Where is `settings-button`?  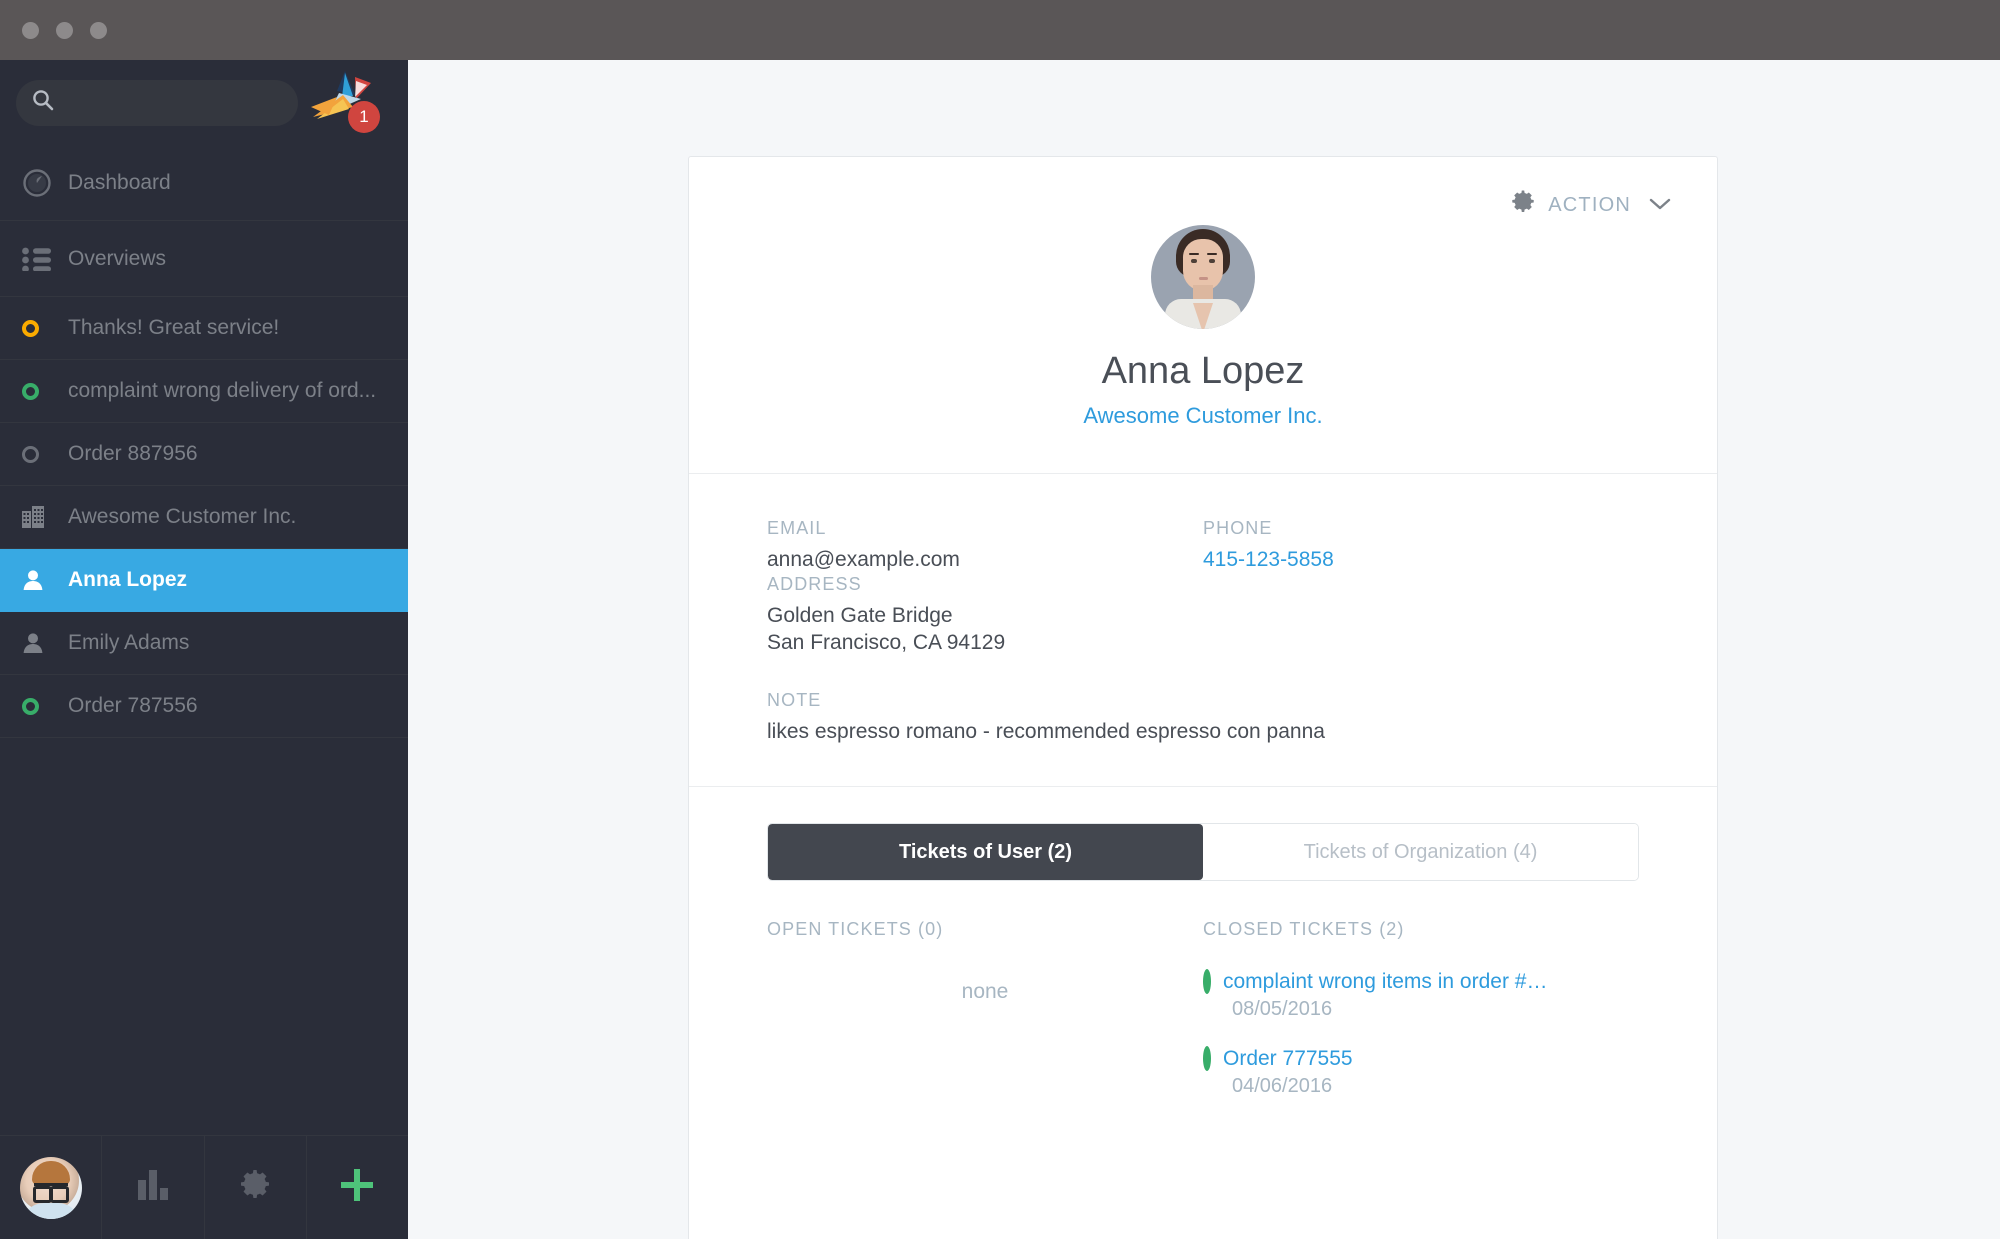
settings-button is located at coordinates (256, 1187).